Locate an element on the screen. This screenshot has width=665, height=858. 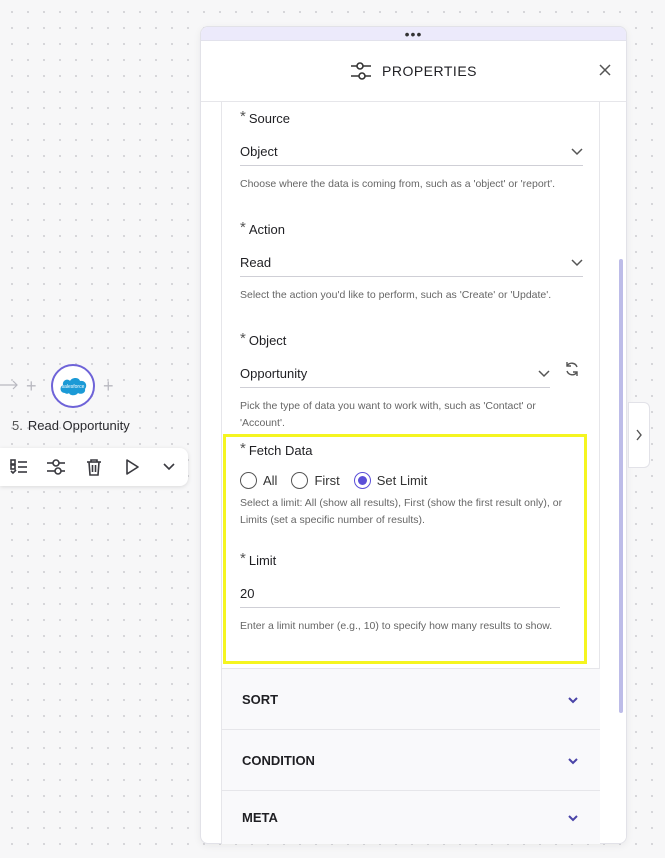
section-condition: CONDITION is located at coordinates (411, 759).